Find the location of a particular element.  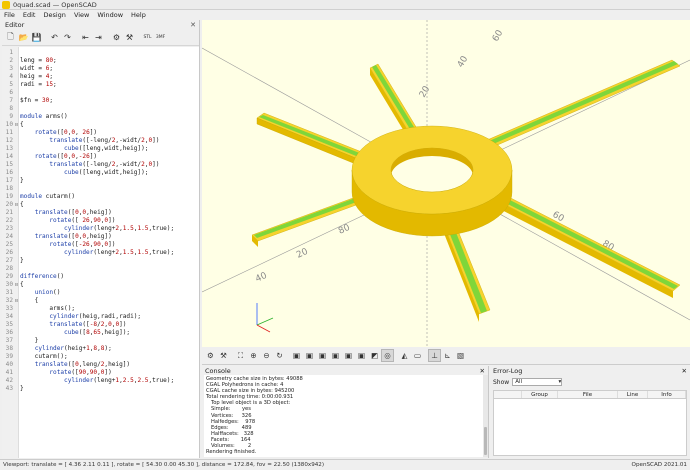

show-scale-icon: ⊾ is located at coordinates (447, 355).